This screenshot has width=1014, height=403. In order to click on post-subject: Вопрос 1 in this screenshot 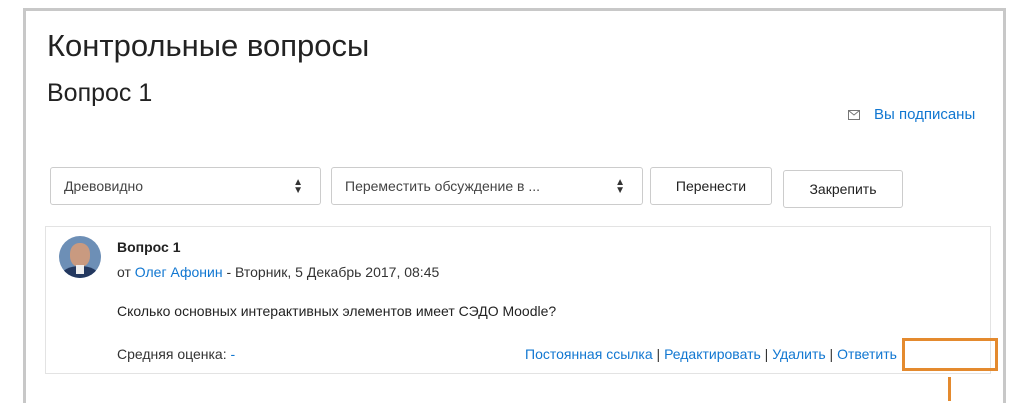, I will do `click(149, 247)`.